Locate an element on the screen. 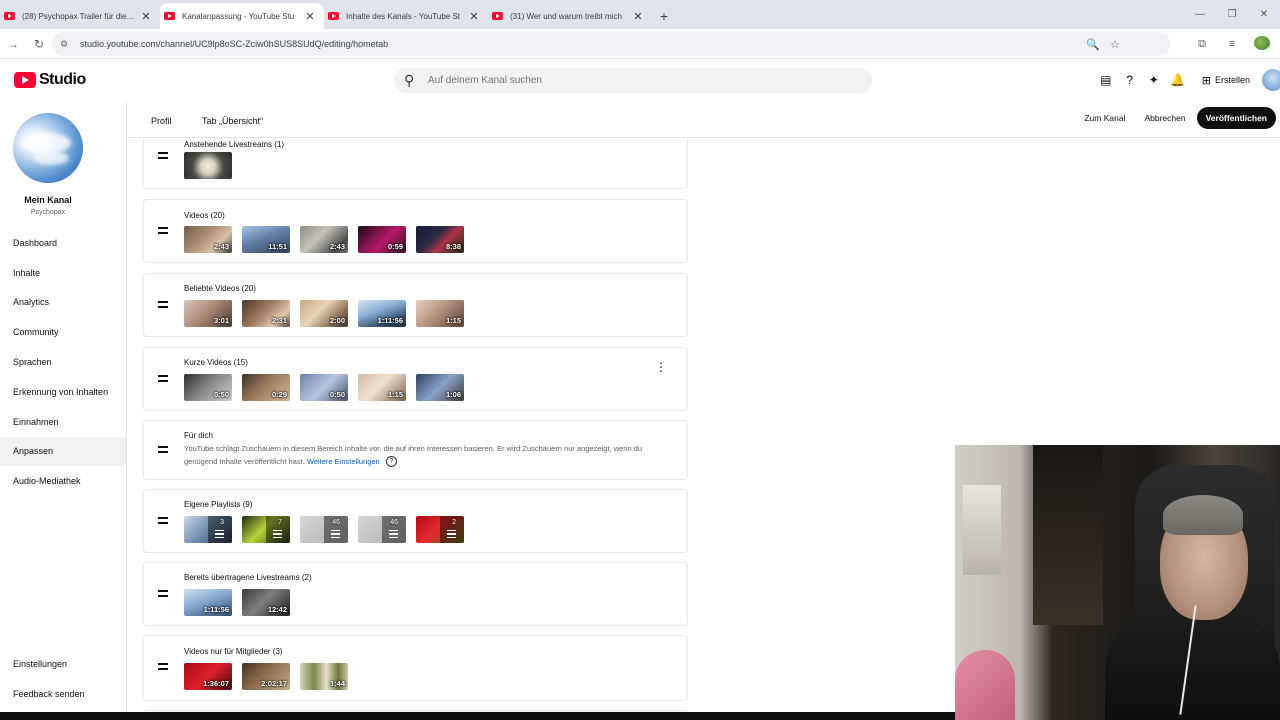 This screenshot has width=1280, height=720. section-card: Anstehende Livestreams (1) is located at coordinates (415, 163).